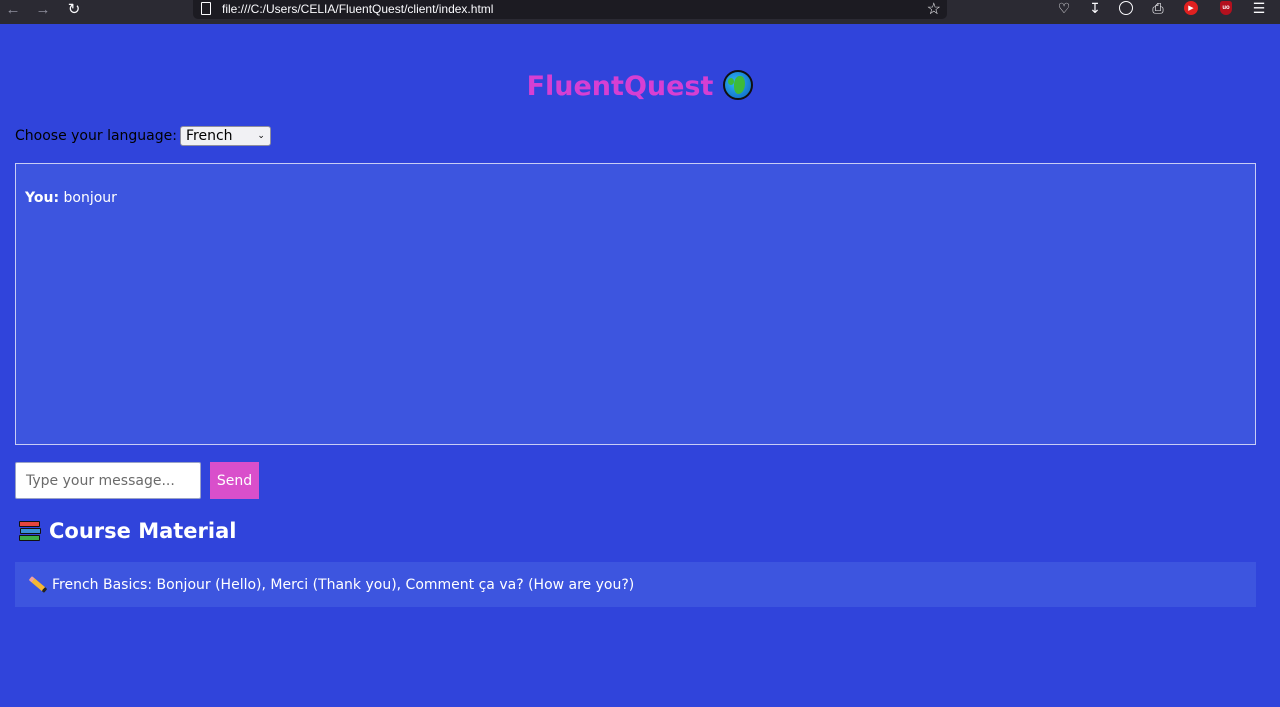  What do you see at coordinates (206, 8) in the screenshot?
I see `page-icon` at bounding box center [206, 8].